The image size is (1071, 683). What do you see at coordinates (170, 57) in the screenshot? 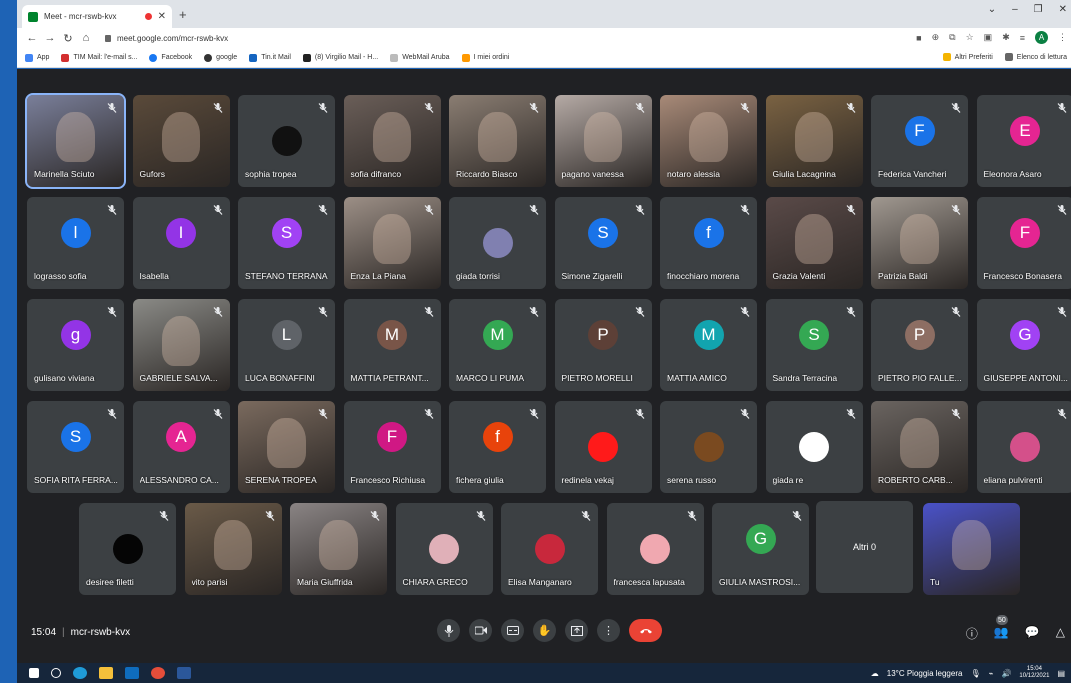
I see `bookmark-facebook: Facebook` at bounding box center [170, 57].